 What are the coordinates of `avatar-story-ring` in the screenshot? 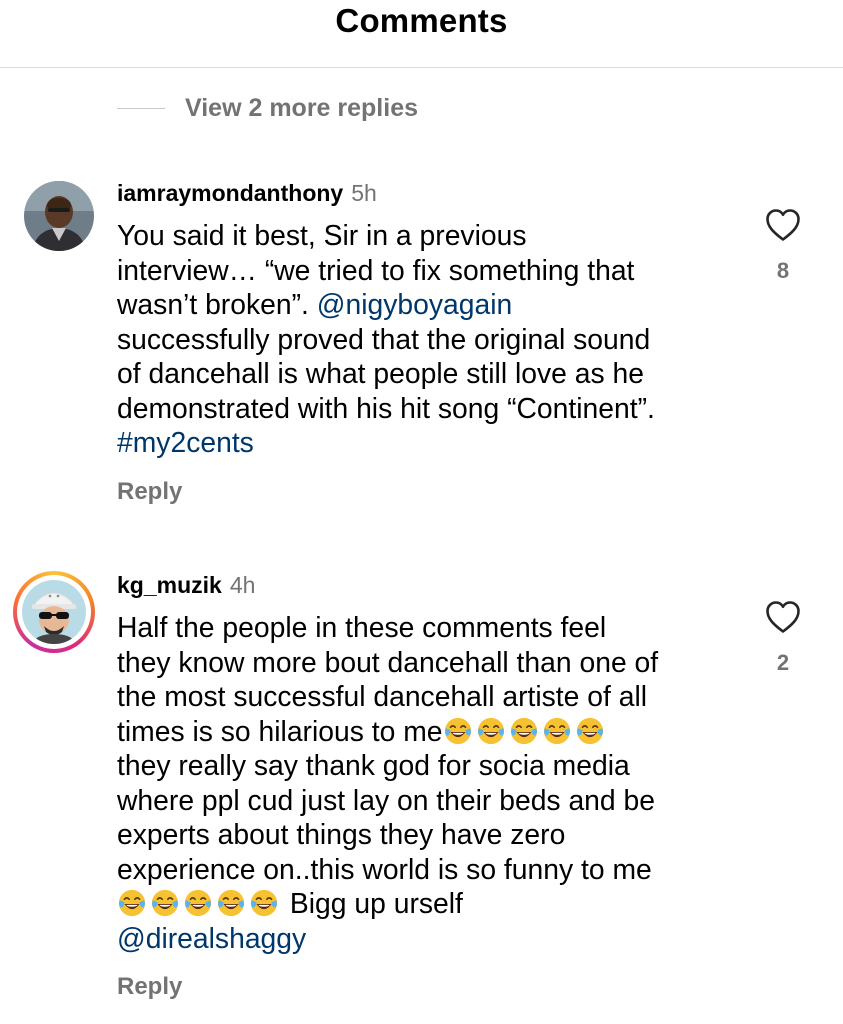 It's located at (54, 612).